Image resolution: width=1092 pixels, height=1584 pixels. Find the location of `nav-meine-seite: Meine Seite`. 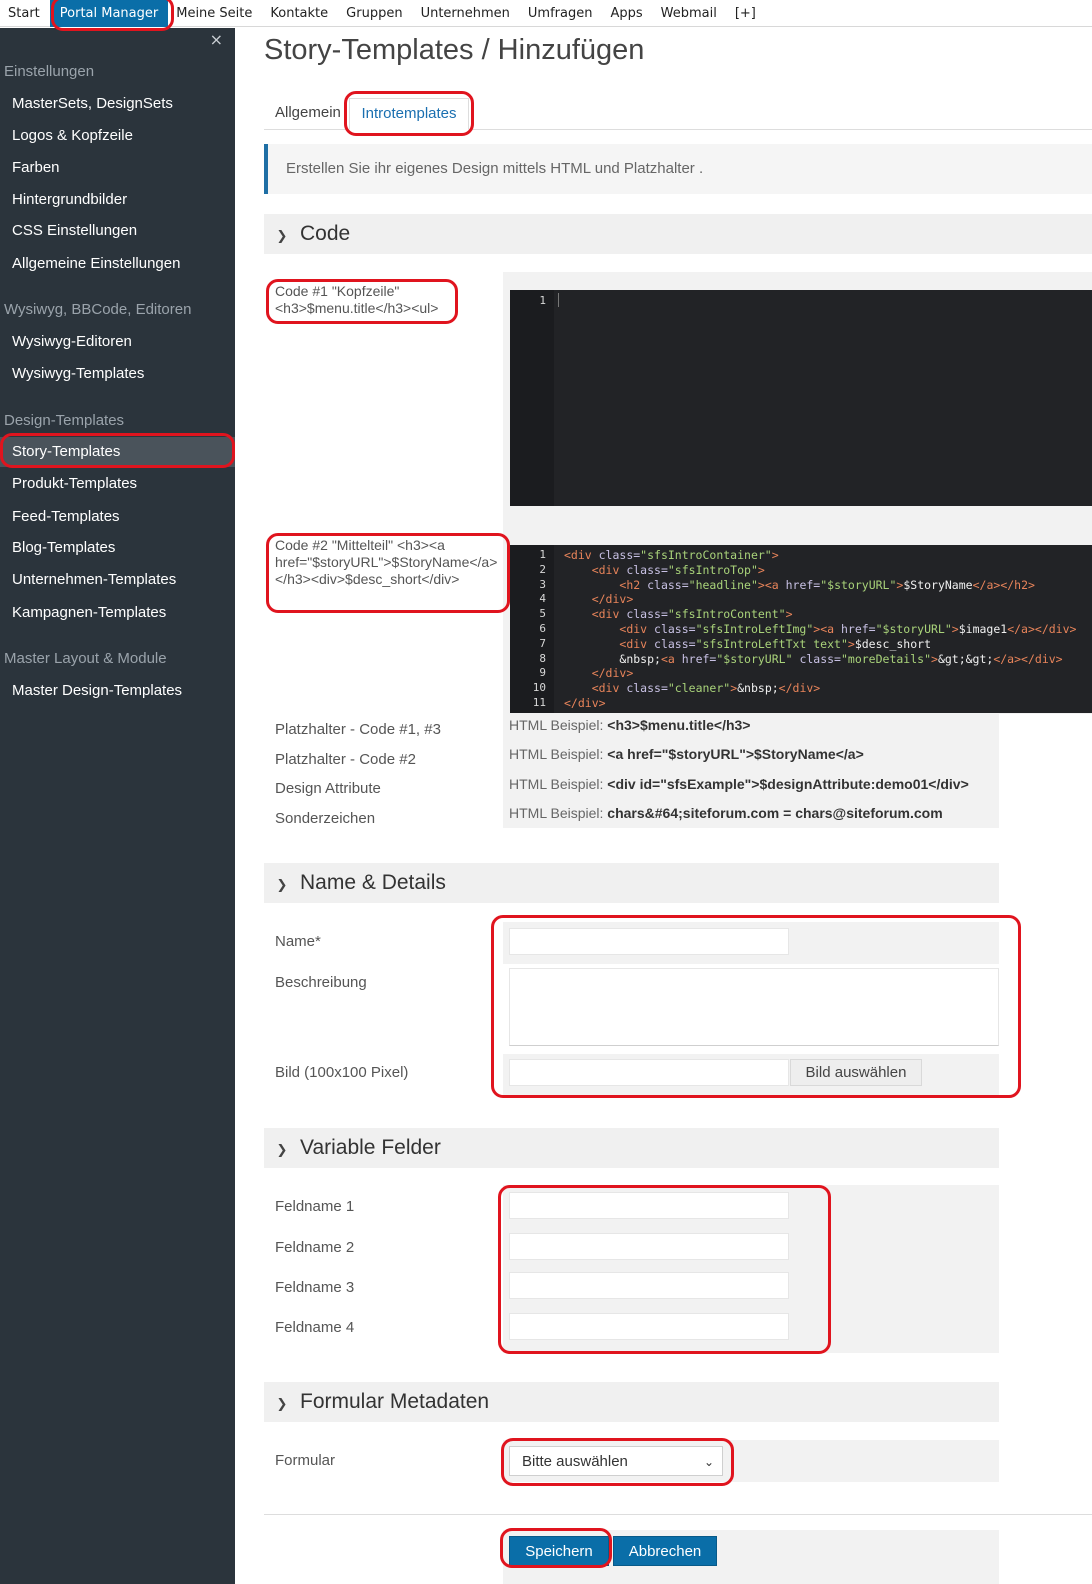

nav-meine-seite: Meine Seite is located at coordinates (215, 13).